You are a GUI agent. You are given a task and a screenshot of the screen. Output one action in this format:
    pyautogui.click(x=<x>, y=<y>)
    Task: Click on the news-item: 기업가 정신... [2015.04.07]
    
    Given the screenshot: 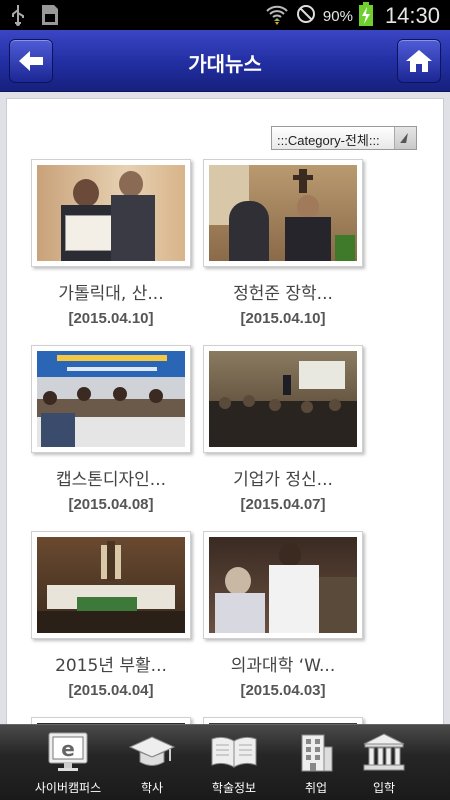 What is the action you would take?
    pyautogui.click(x=283, y=429)
    